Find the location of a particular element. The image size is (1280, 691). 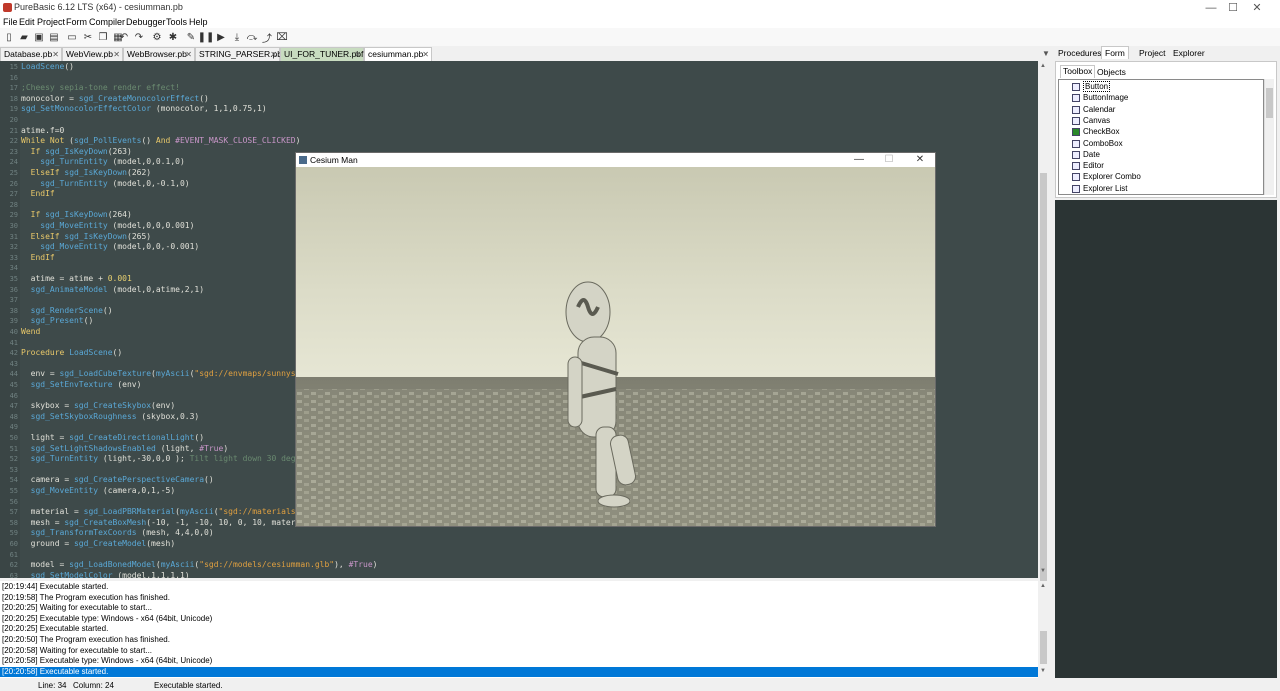

menu-tools: Tools is located at coordinates (176, 22).